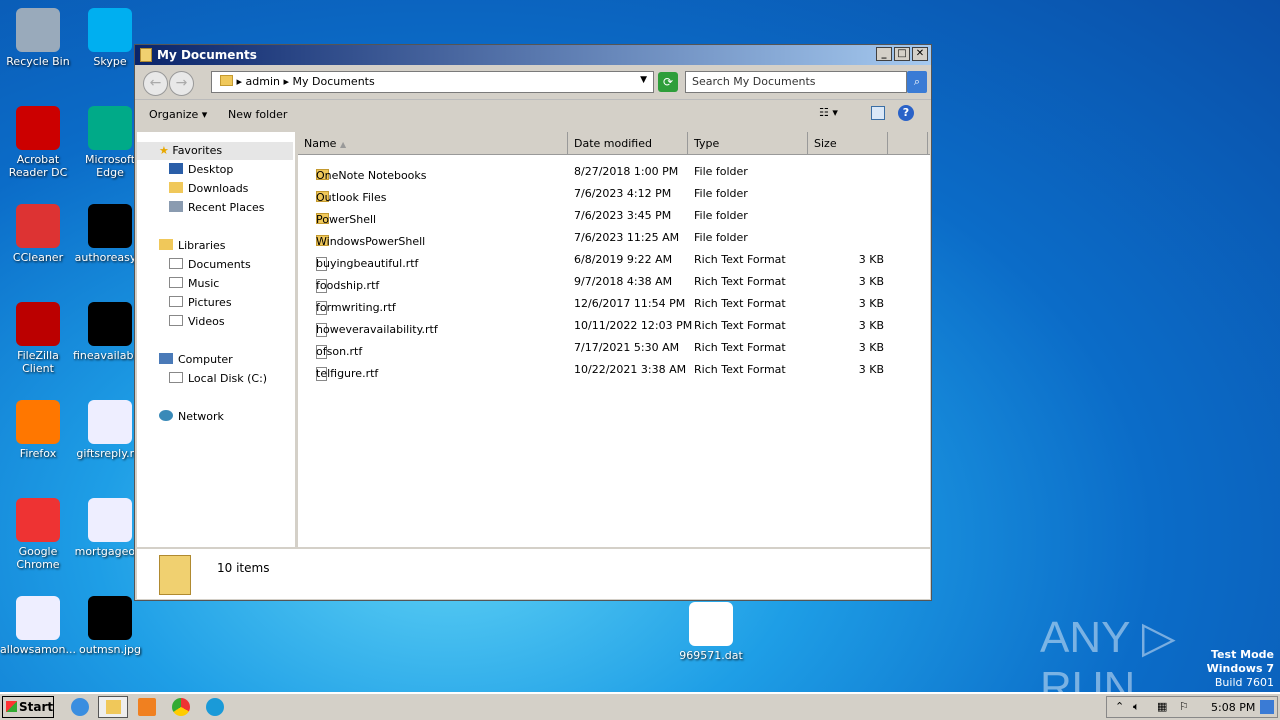  What do you see at coordinates (28, 707) in the screenshot?
I see `start-button: Start` at bounding box center [28, 707].